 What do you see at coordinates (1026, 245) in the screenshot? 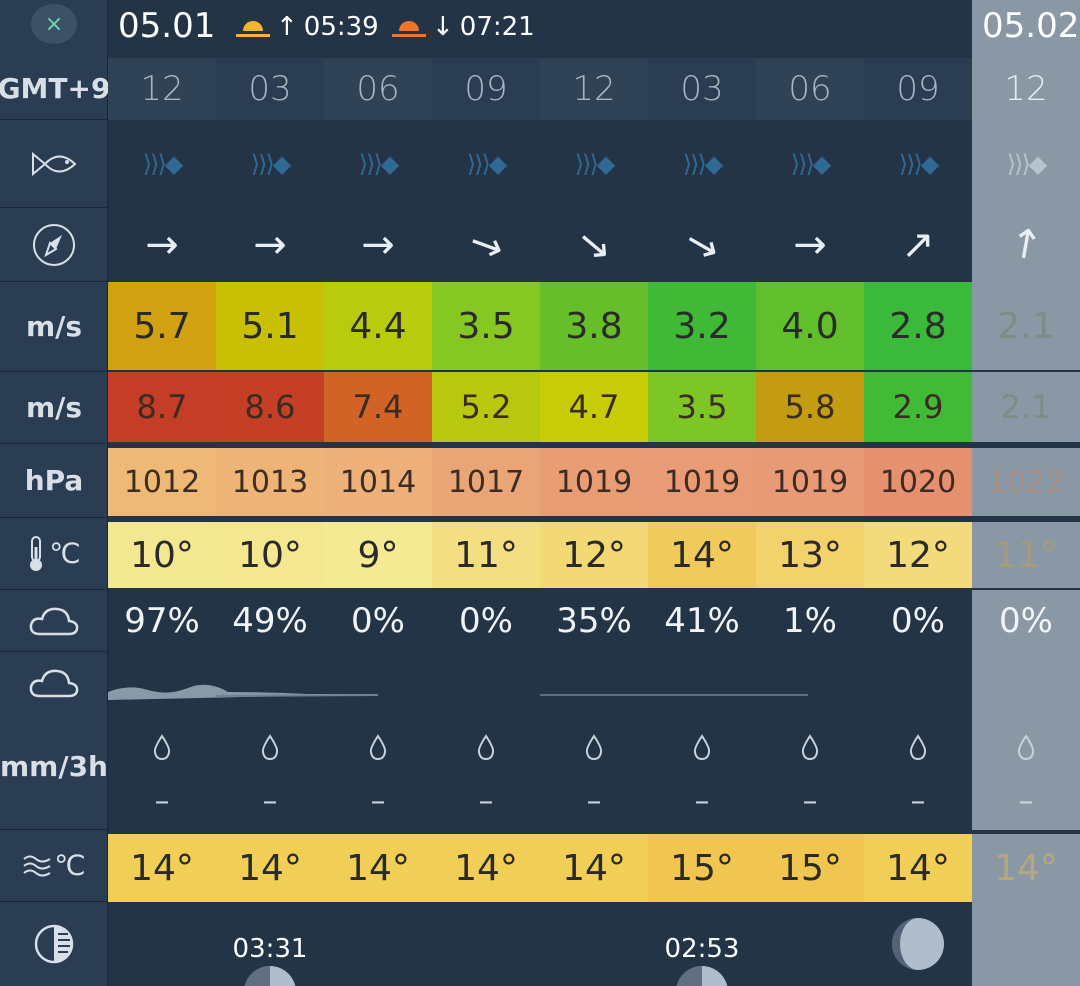
I see `wind-direction-cell: ↑` at bounding box center [1026, 245].